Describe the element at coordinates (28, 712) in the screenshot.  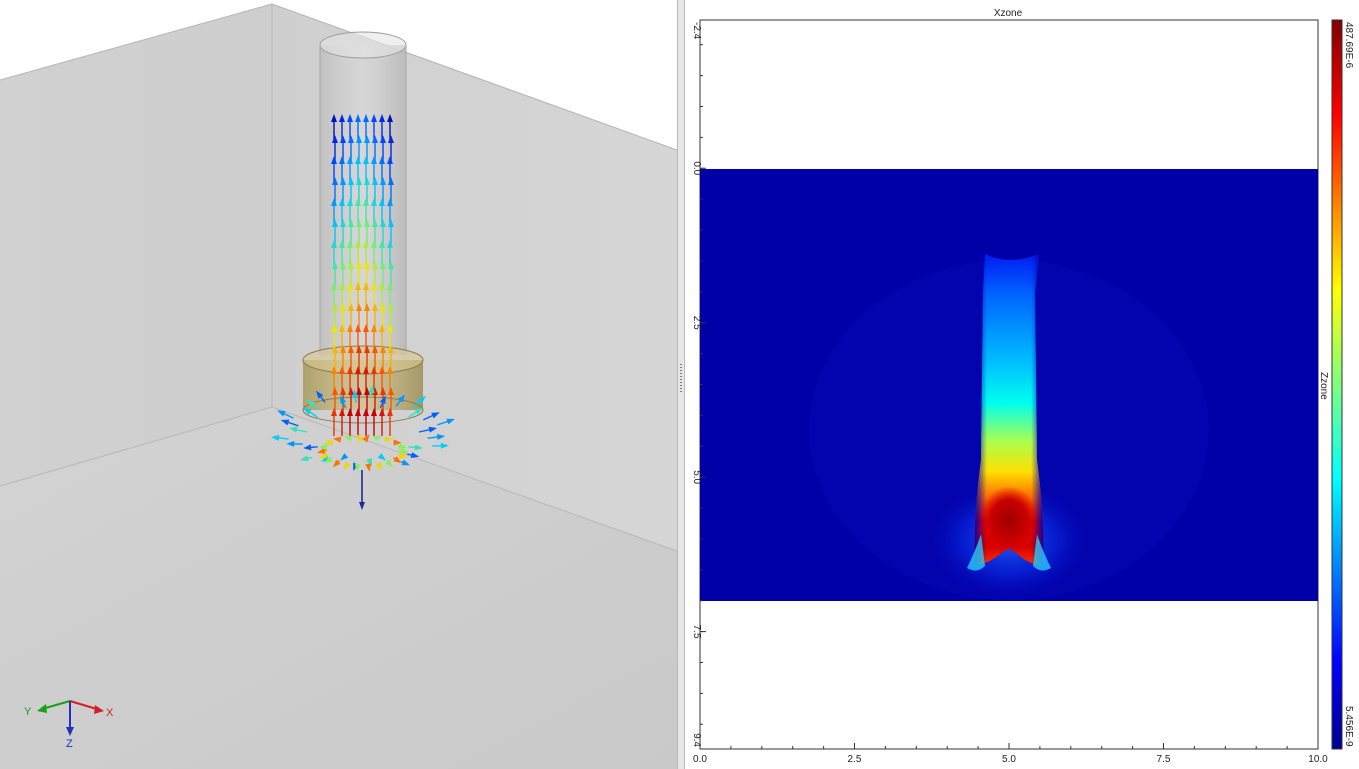
I see `triad-y-label: Y` at that location.